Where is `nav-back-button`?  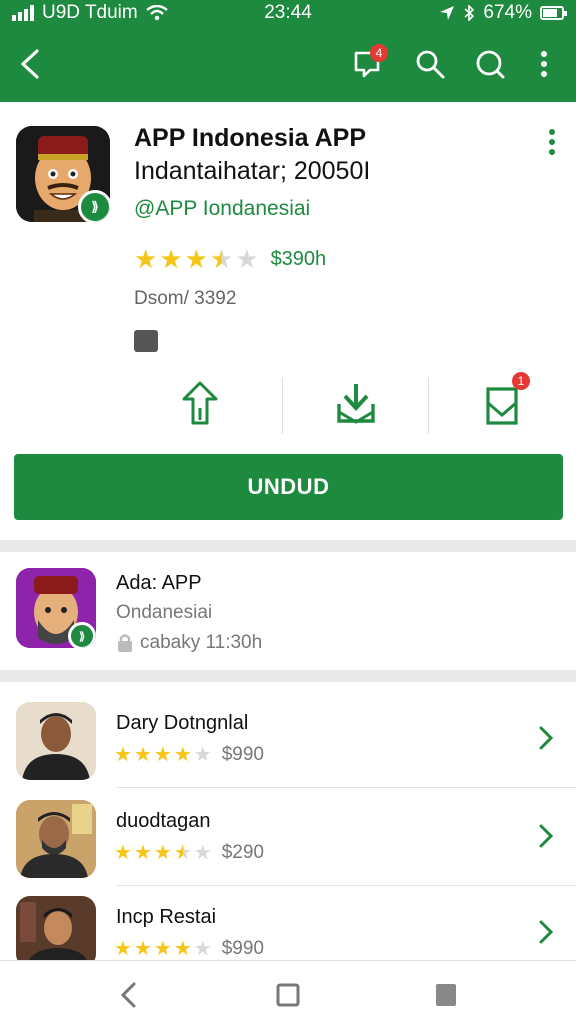 nav-back-button is located at coordinates (128, 995).